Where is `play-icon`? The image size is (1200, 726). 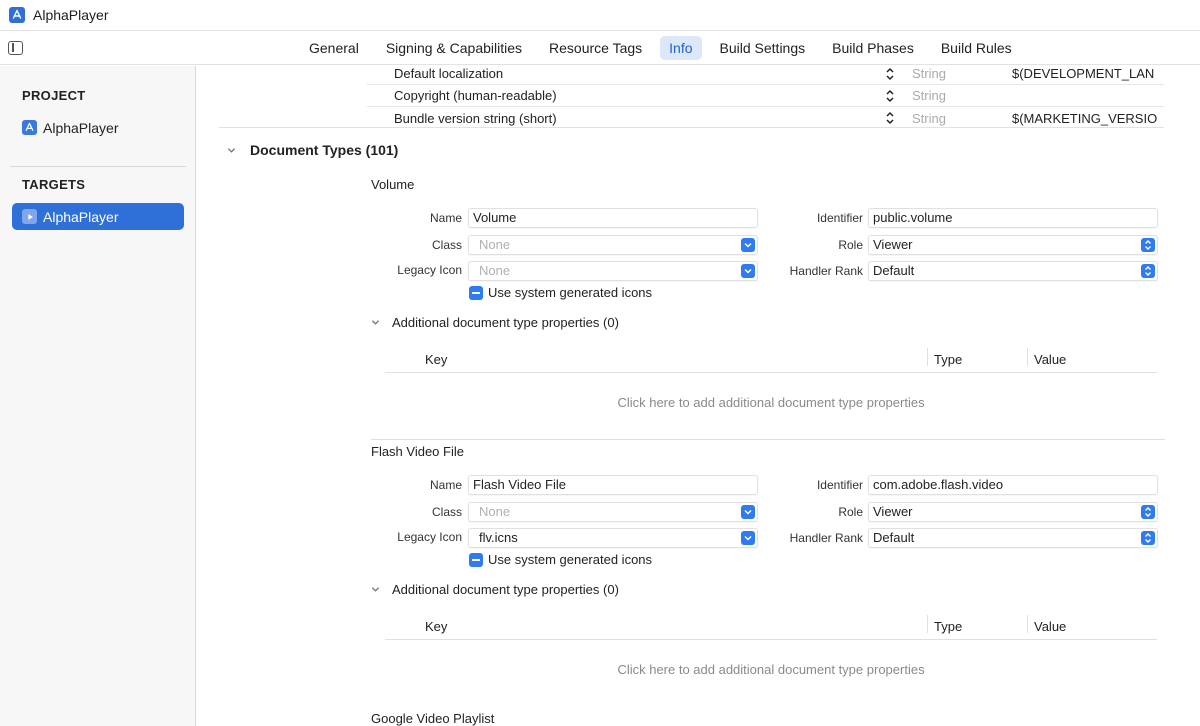
play-icon is located at coordinates (29, 216).